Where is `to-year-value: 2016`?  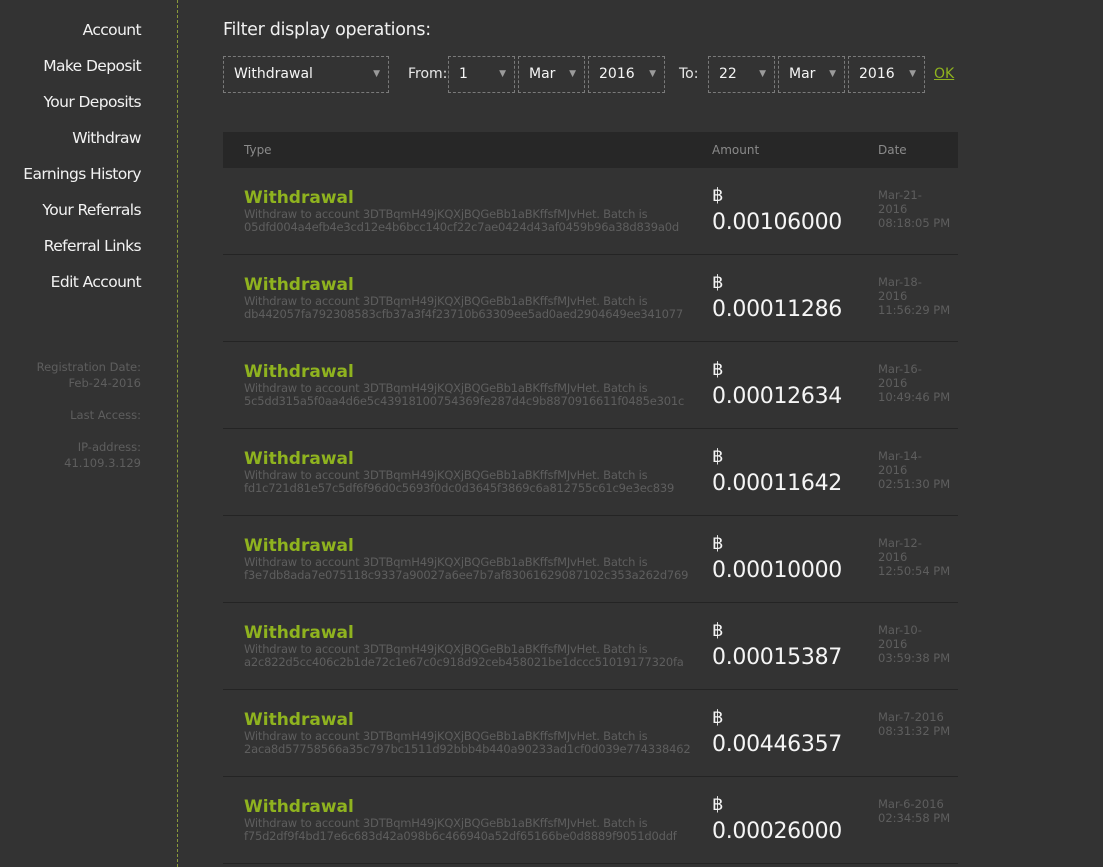 to-year-value: 2016 is located at coordinates (877, 74).